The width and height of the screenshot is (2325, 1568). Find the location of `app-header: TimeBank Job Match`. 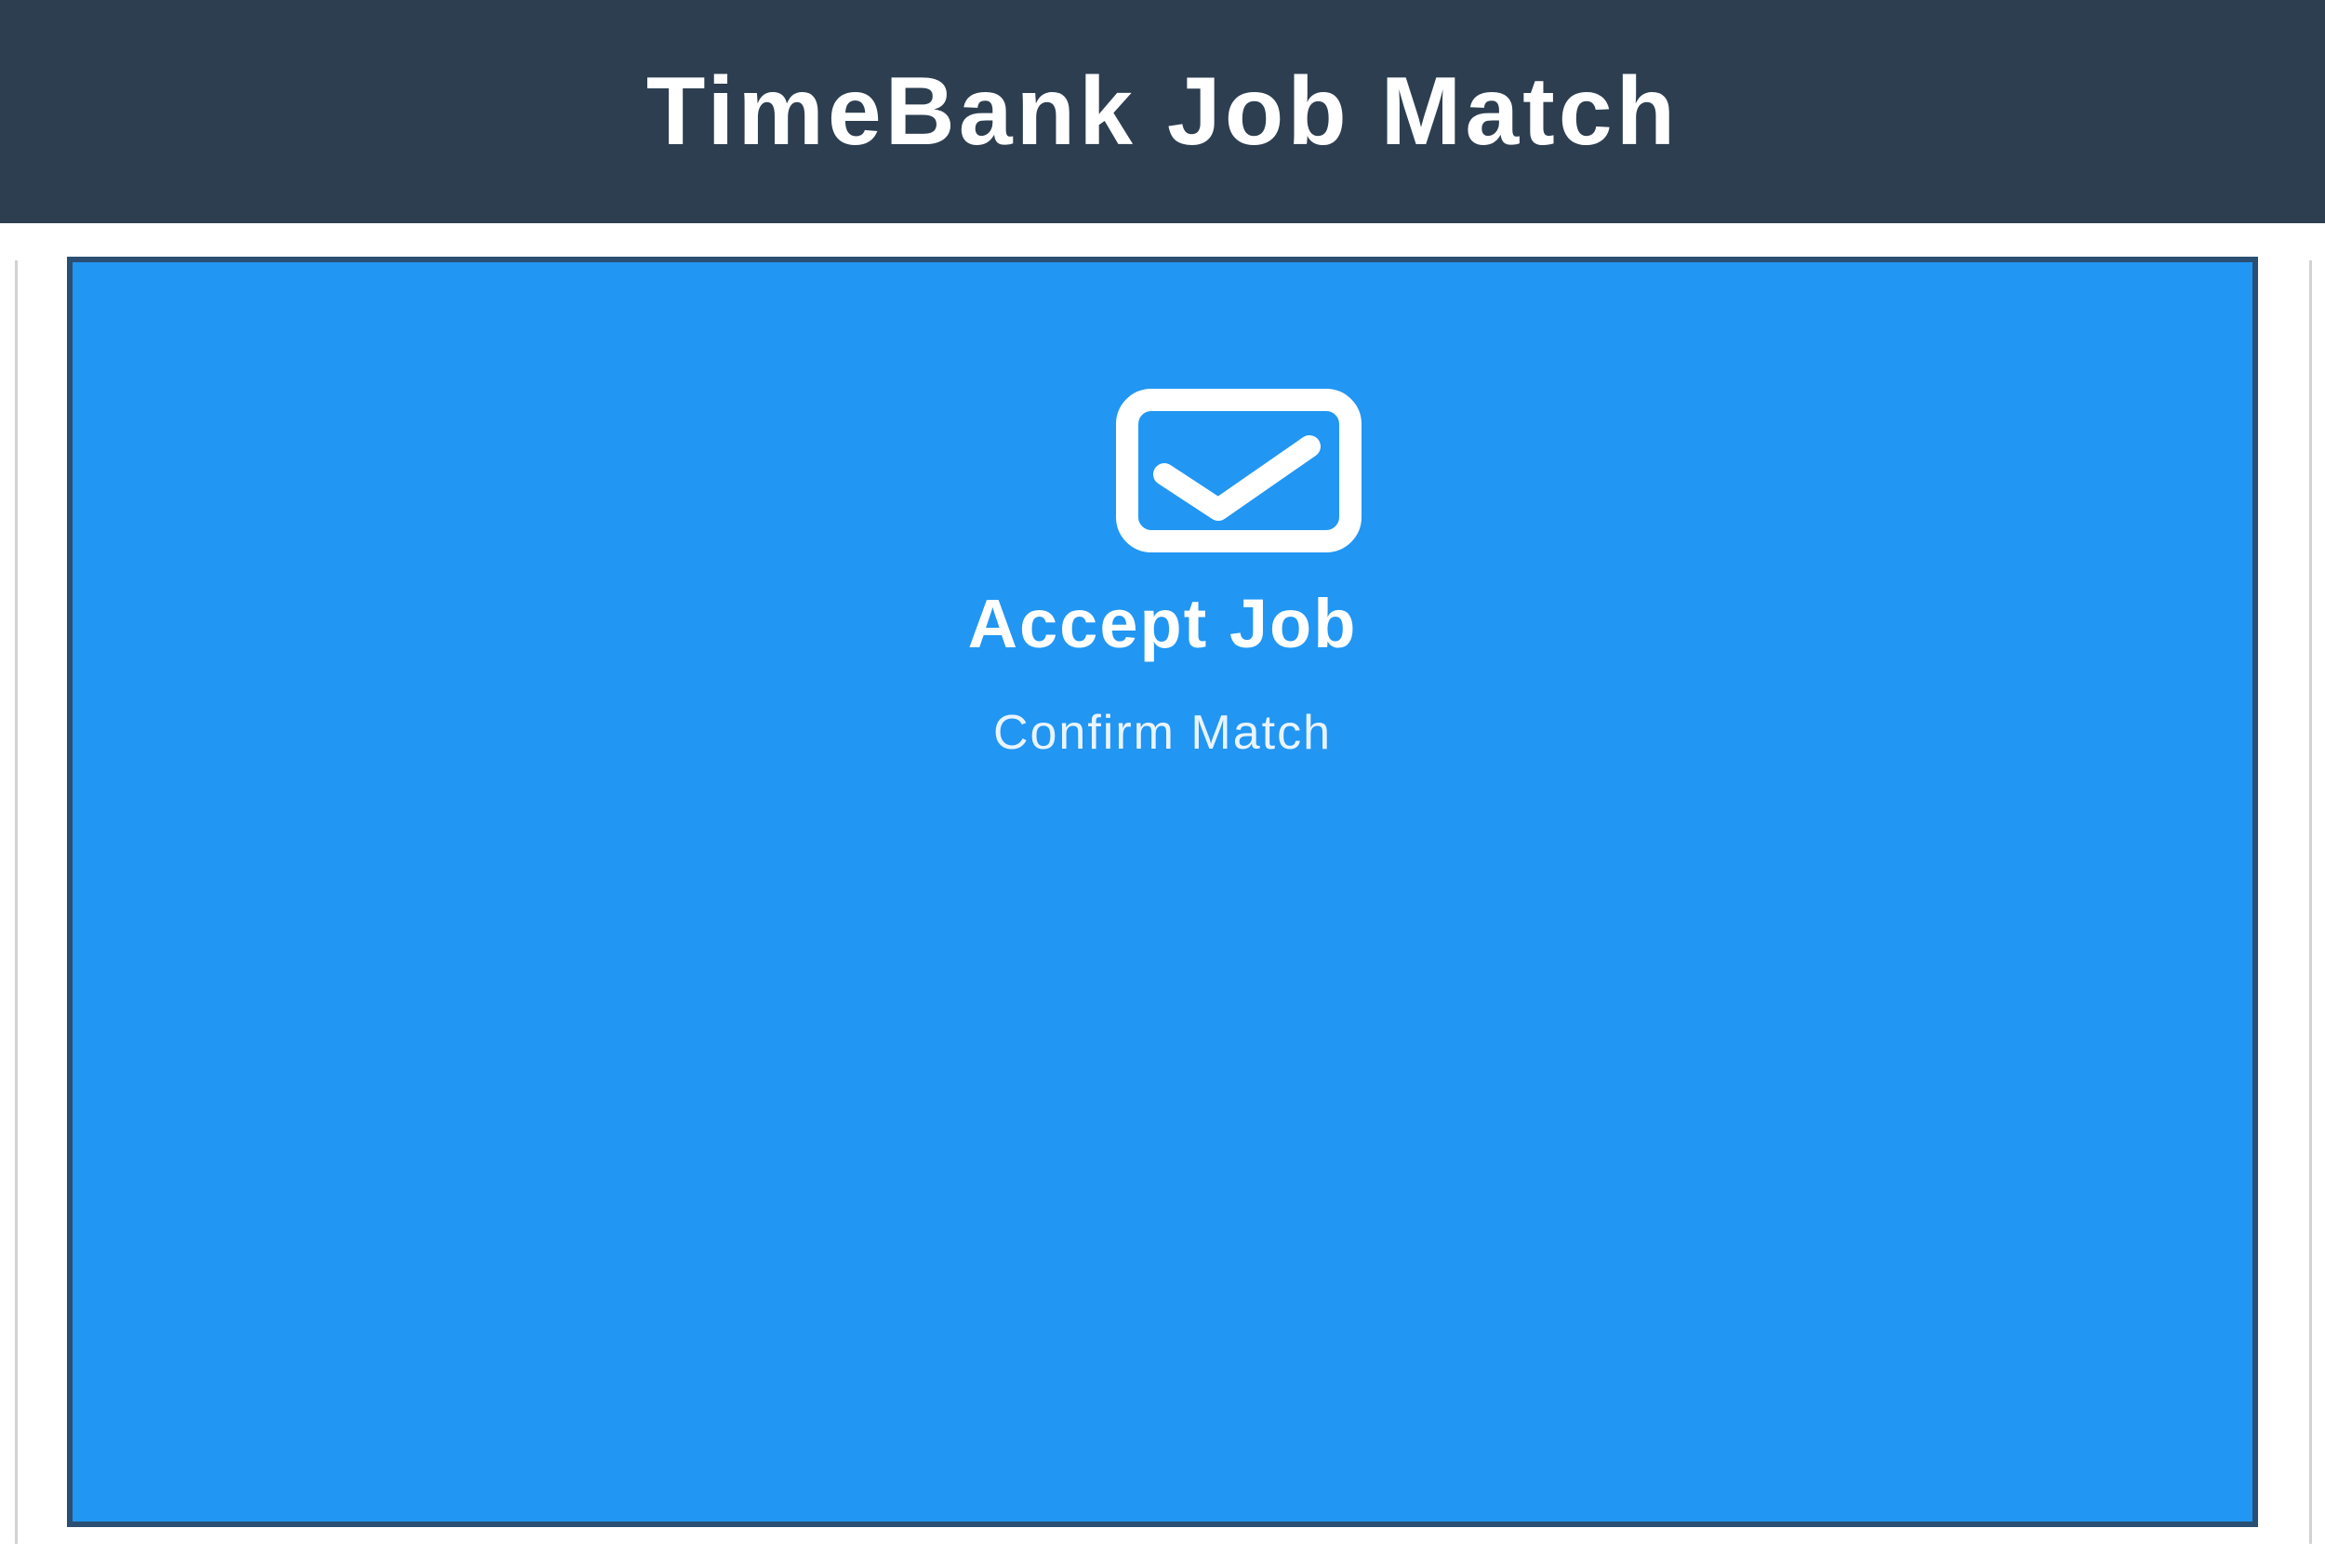

app-header: TimeBank Job Match is located at coordinates (1162, 111).